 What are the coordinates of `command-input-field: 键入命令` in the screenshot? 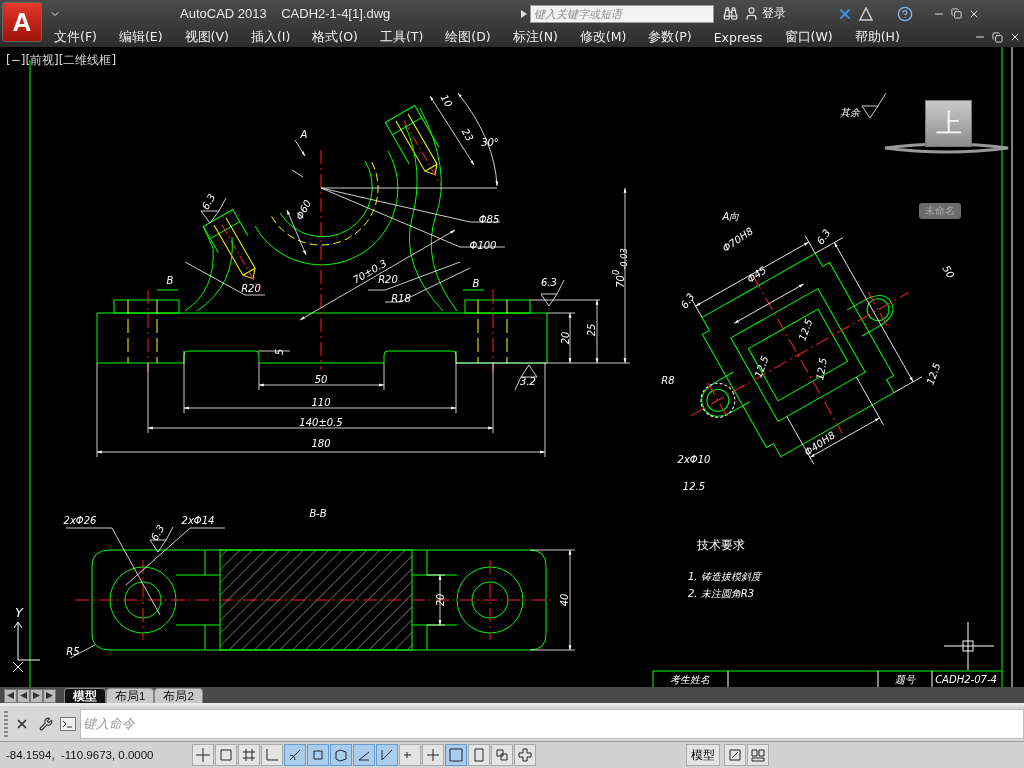 It's located at (552, 723).